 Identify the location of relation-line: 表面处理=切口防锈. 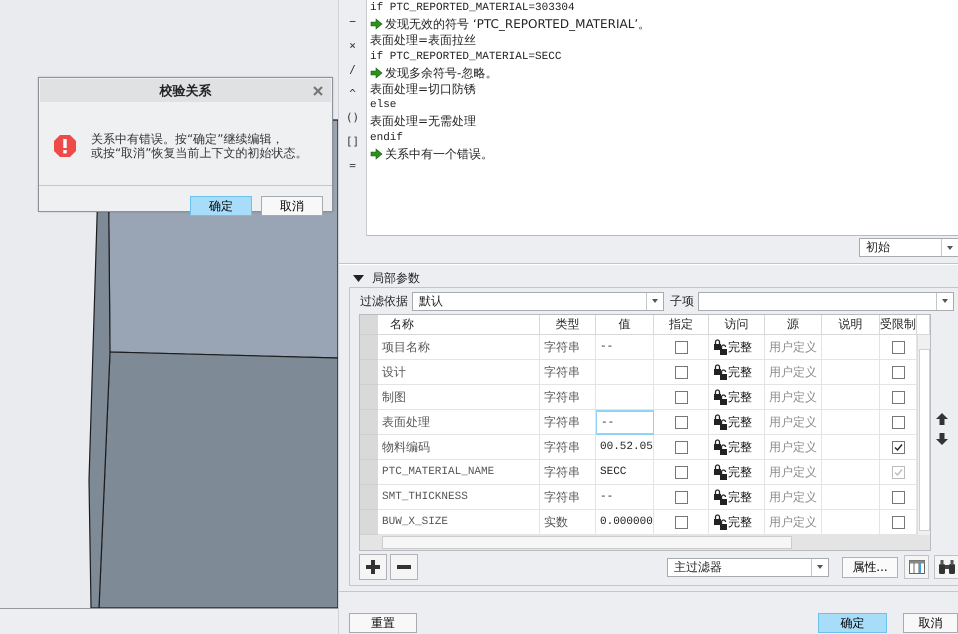
(423, 89).